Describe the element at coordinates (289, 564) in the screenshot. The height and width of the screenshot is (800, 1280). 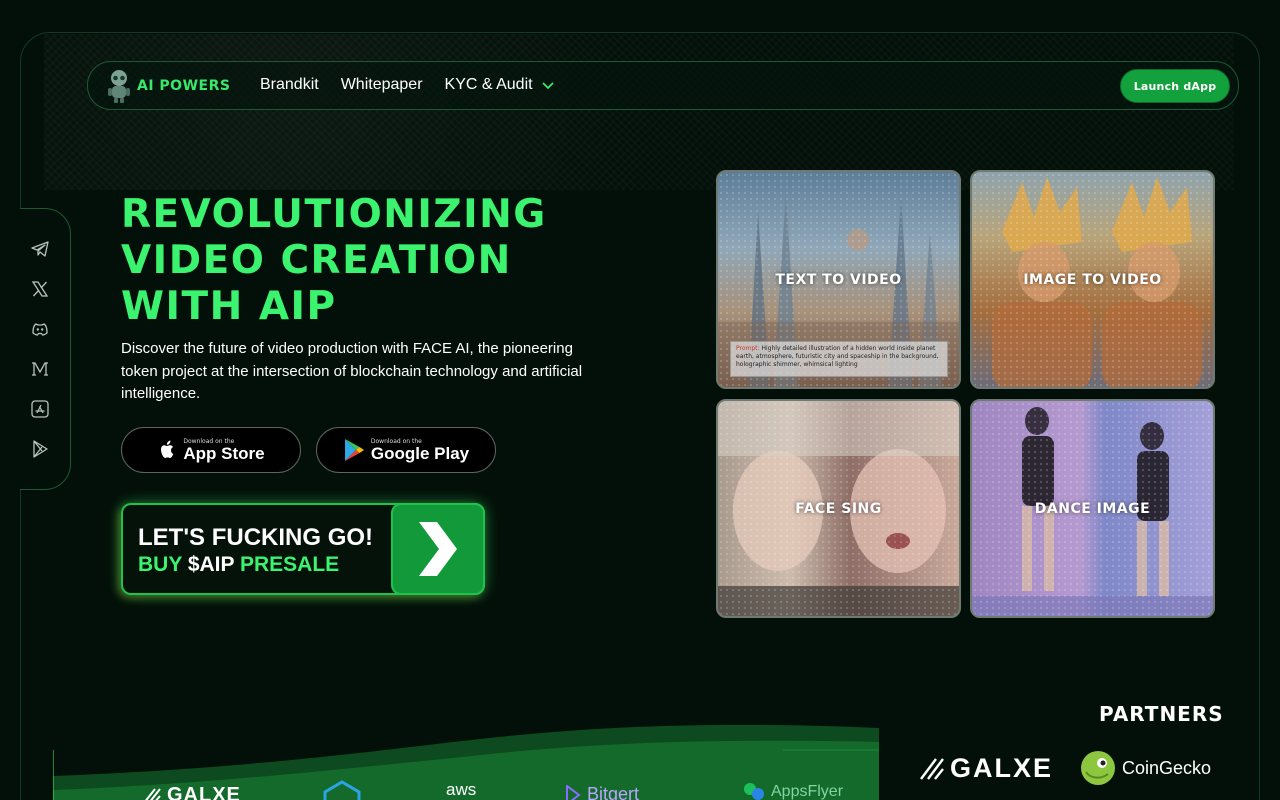
I see `cta-presale: PRESALE` at that location.